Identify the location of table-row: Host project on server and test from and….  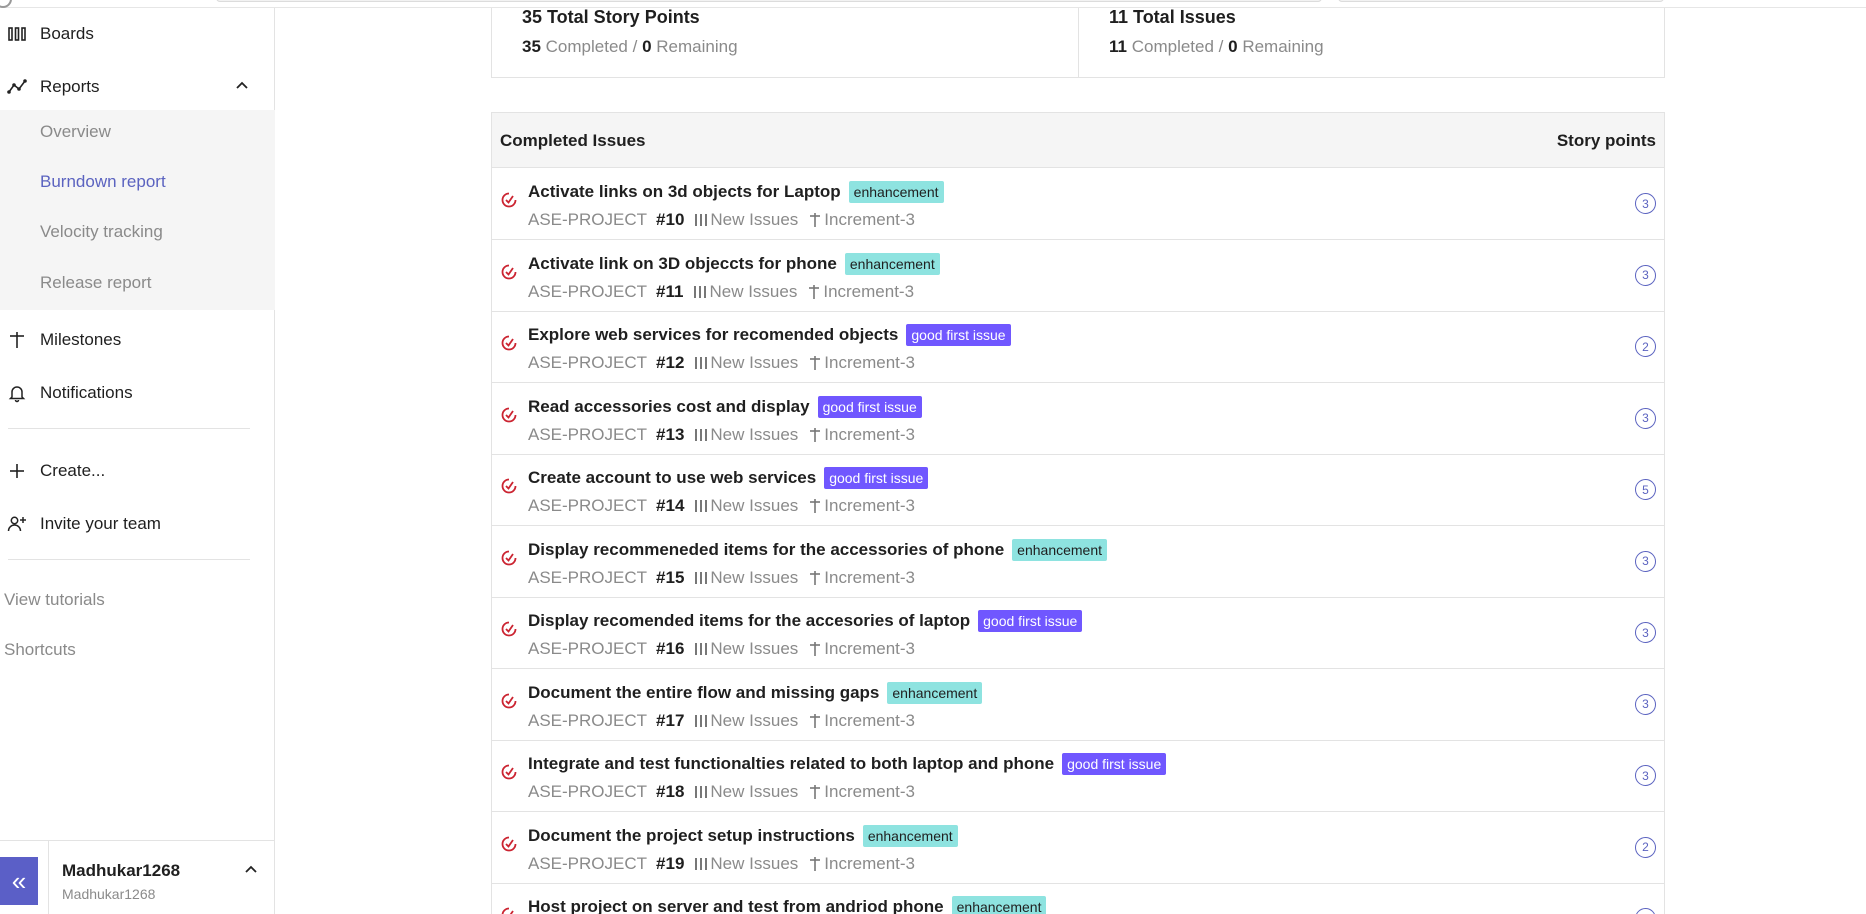
(1078, 899).